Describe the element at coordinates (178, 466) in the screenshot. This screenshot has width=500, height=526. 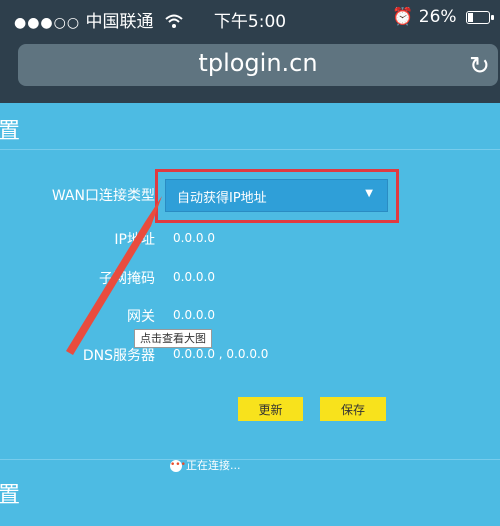
I see `loading-icon: •••` at that location.